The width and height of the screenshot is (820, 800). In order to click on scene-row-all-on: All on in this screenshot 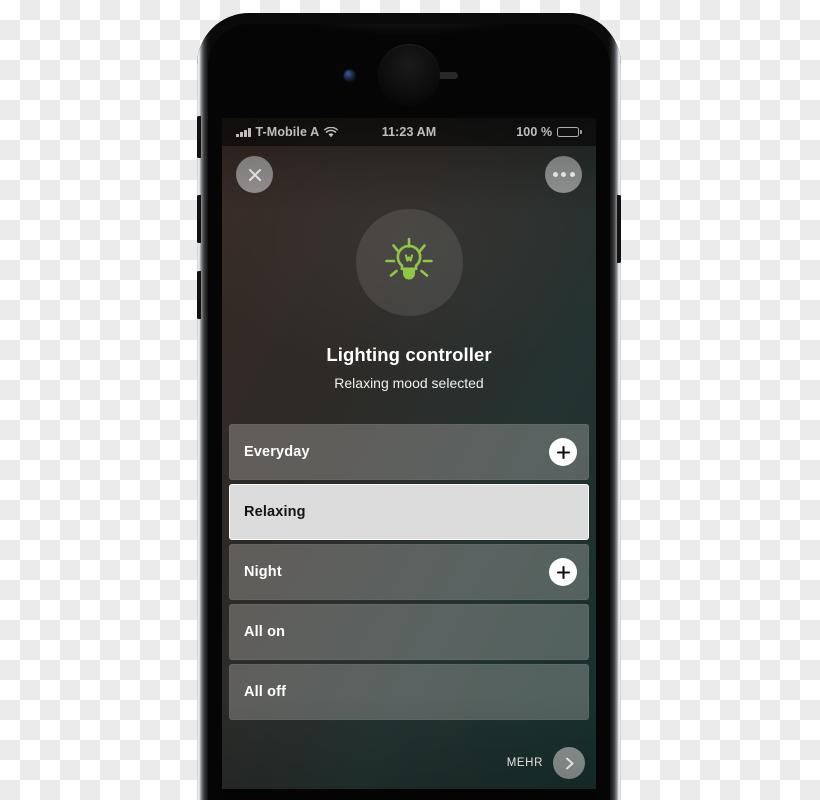, I will do `click(409, 632)`.